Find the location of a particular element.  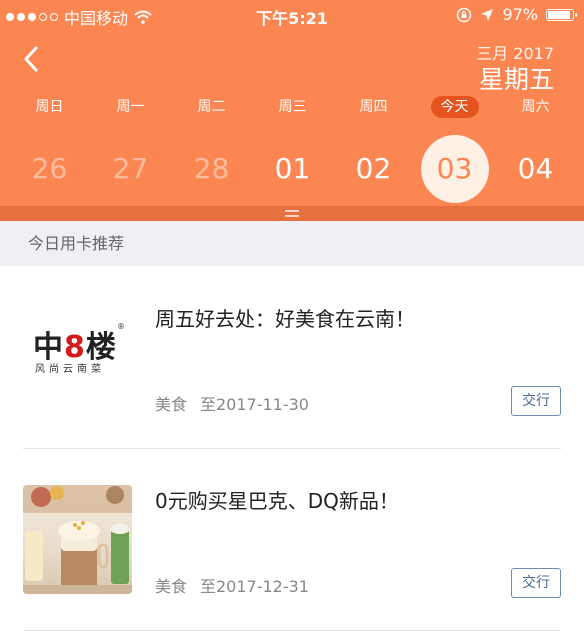

battery-fill is located at coordinates (559, 14).